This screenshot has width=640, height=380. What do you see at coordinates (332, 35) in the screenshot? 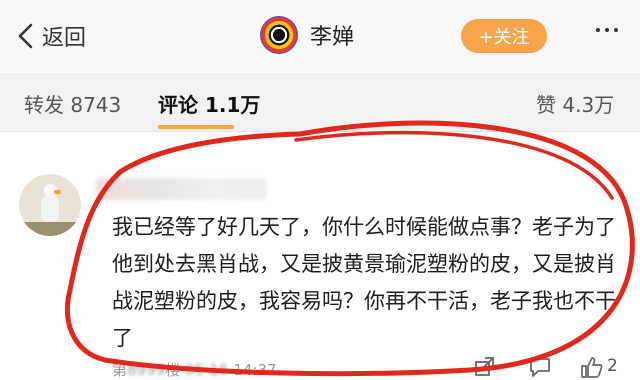
I see `account-name: 李婵` at bounding box center [332, 35].